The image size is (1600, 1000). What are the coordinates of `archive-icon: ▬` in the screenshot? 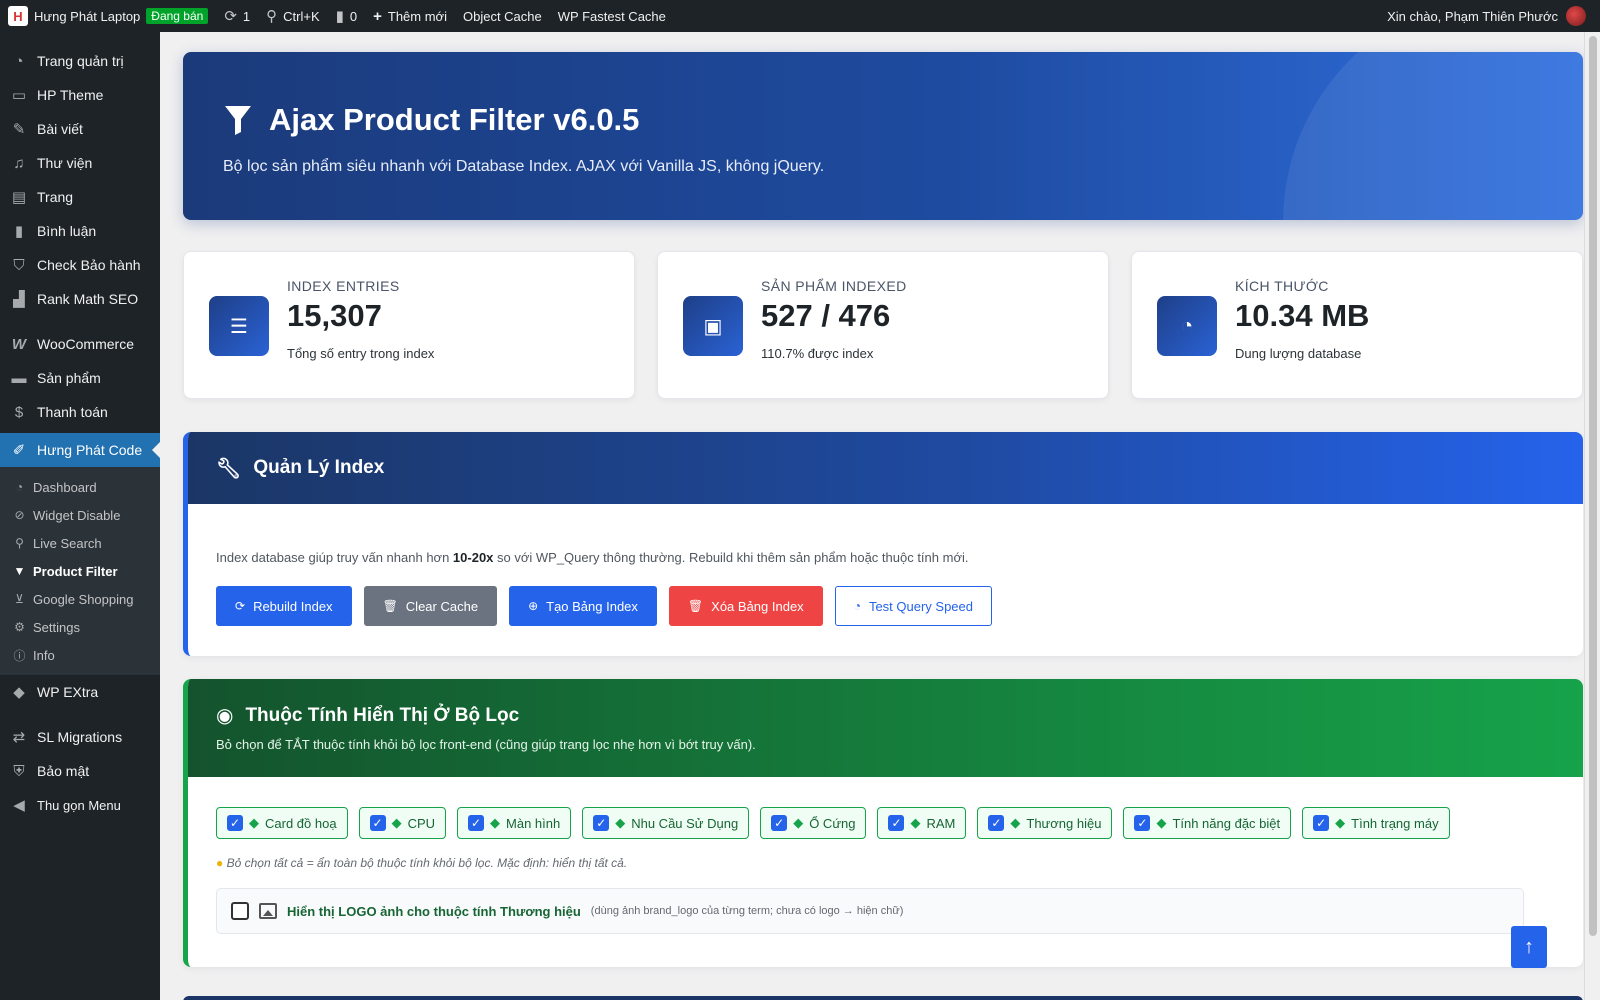 It's located at (19, 378).